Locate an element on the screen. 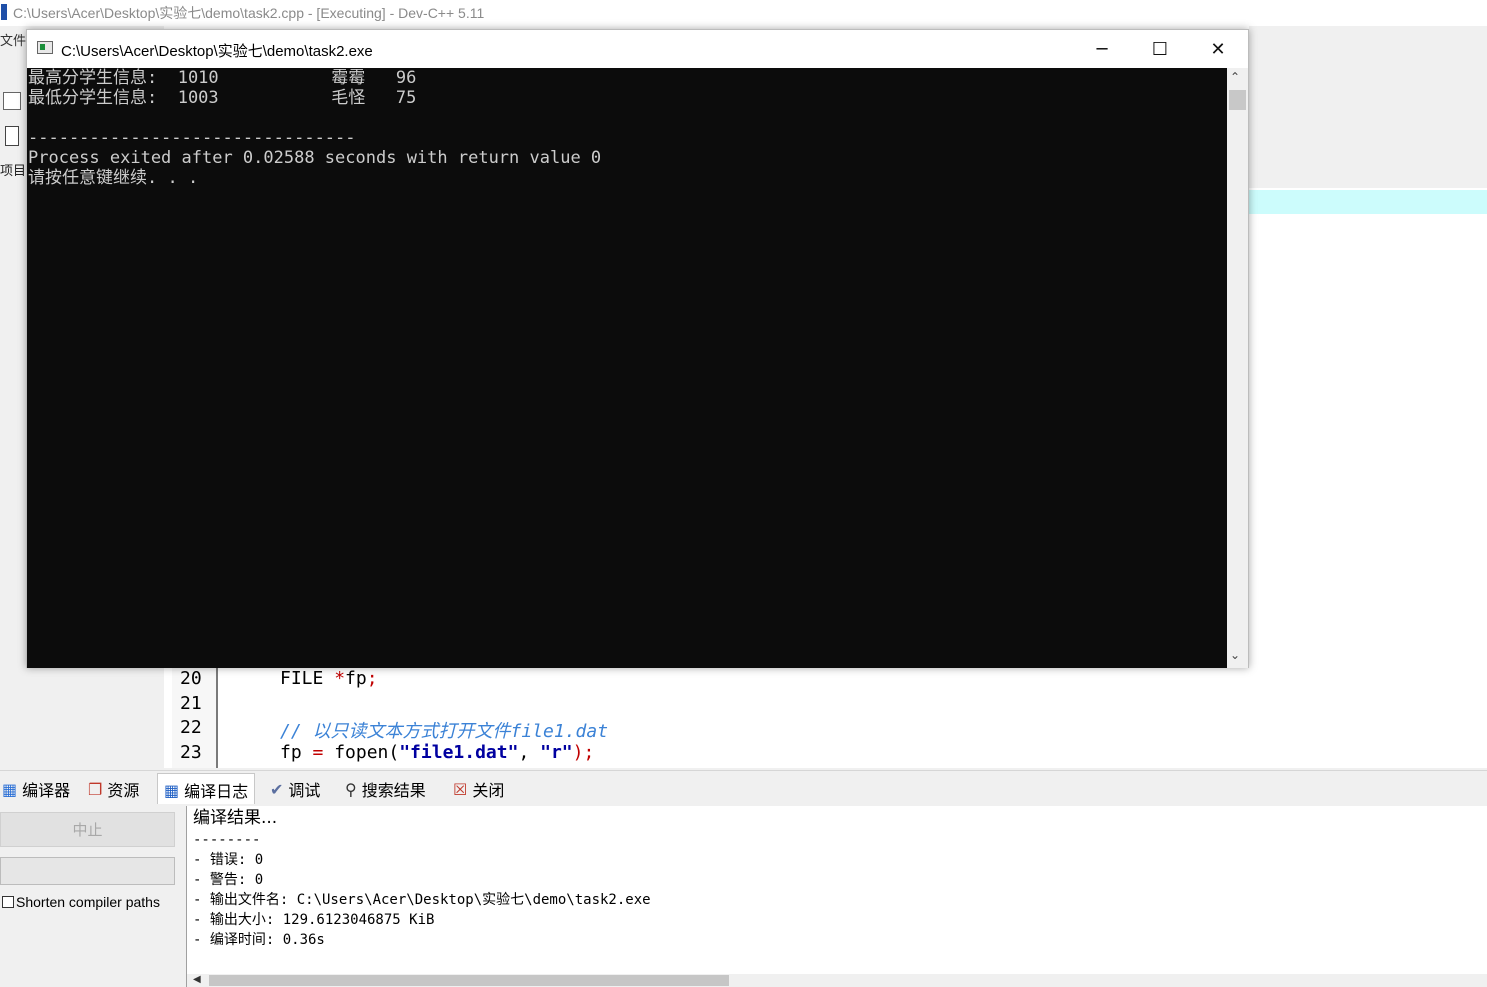  log-line: - 错误: 0 is located at coordinates (228, 860).